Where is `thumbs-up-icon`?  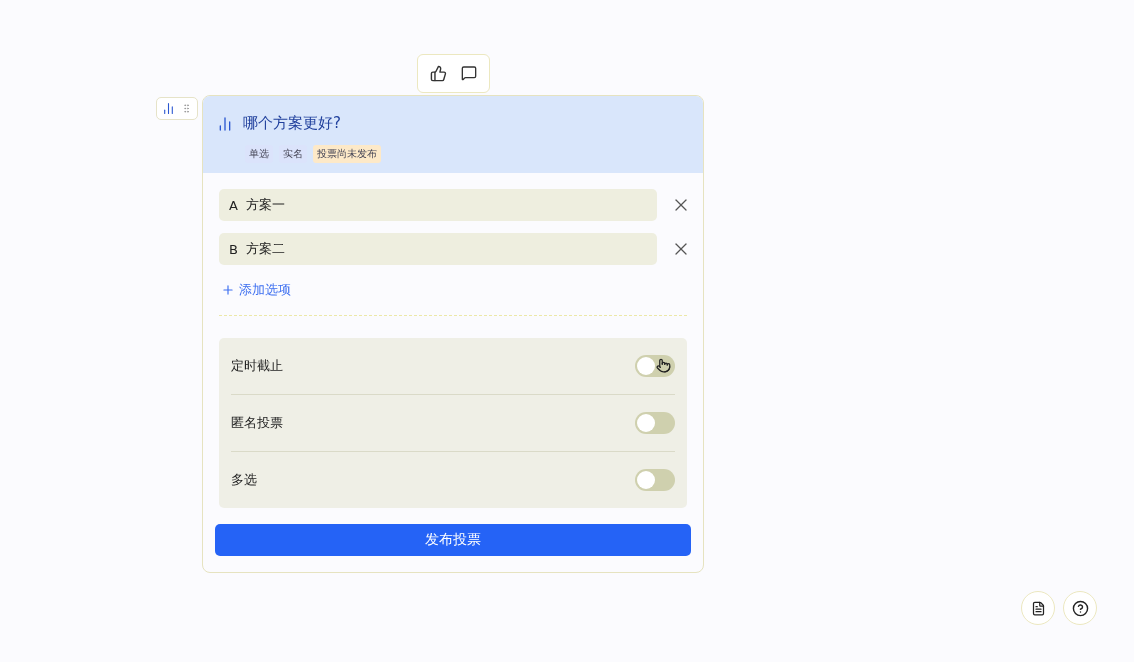
thumbs-up-icon is located at coordinates (438, 73).